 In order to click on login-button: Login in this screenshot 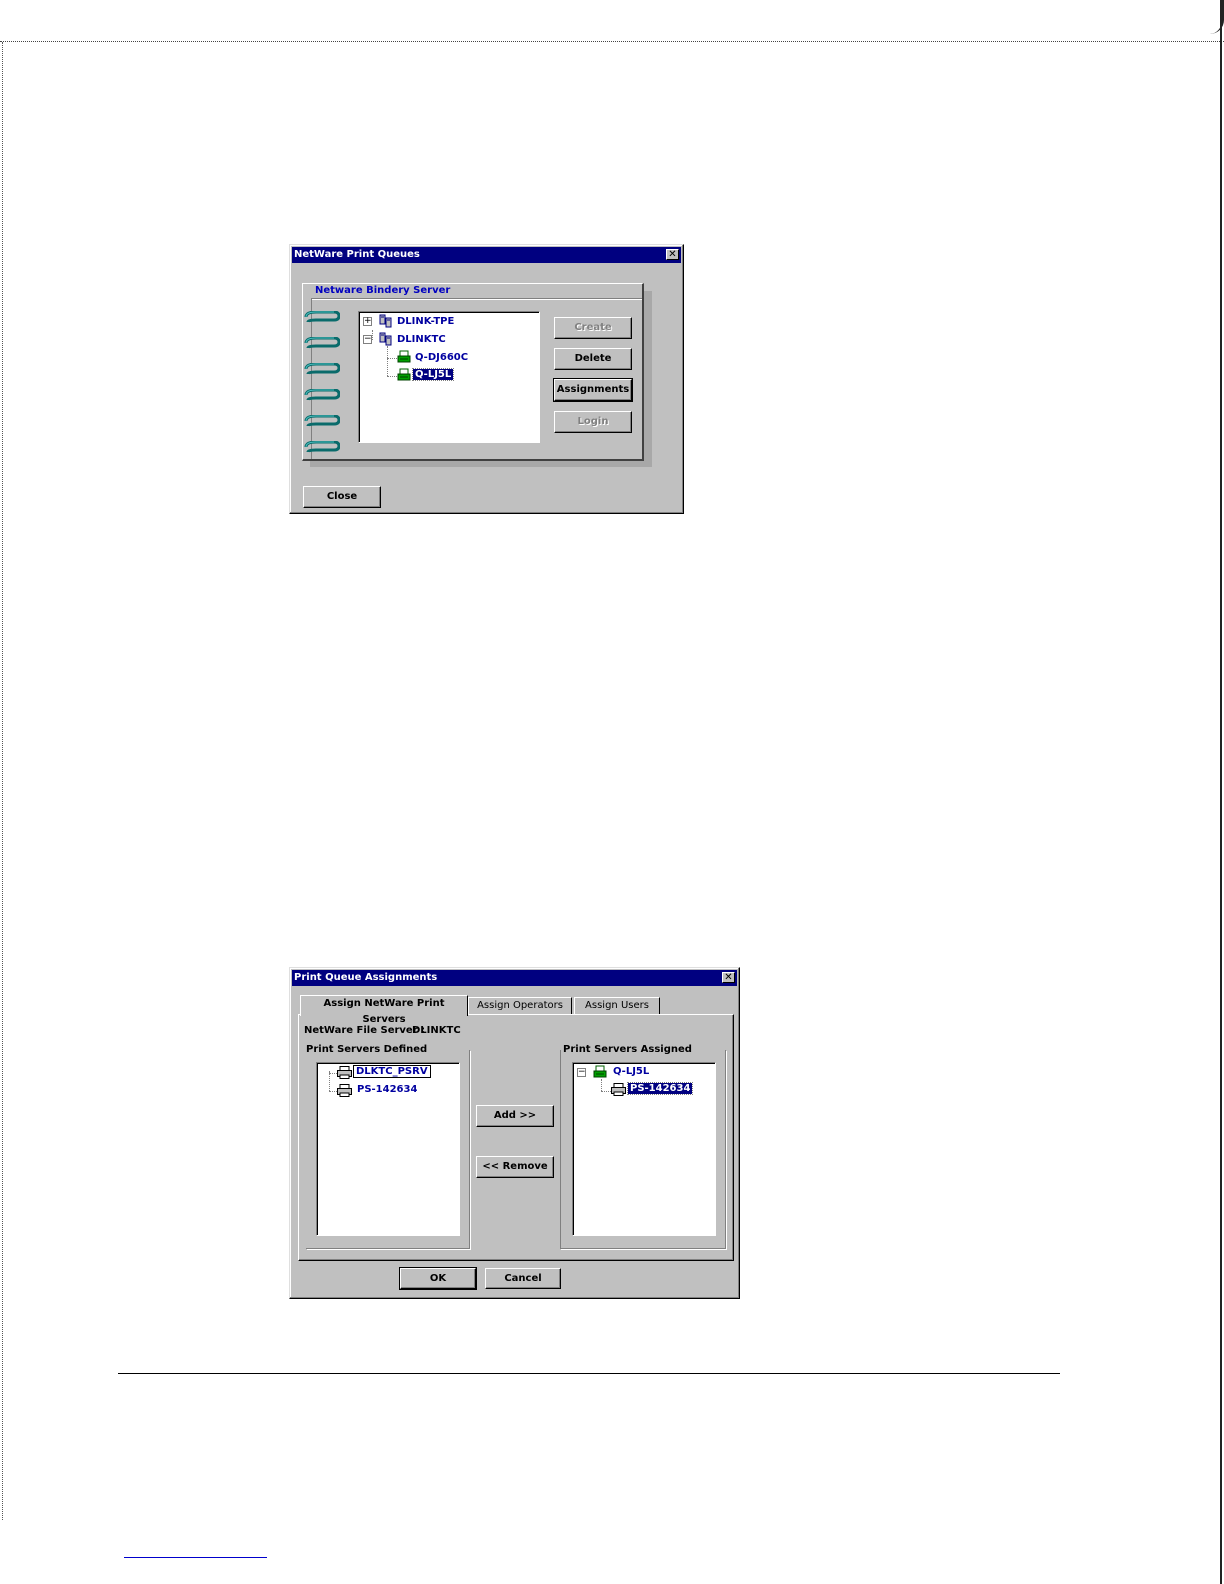, I will do `click(593, 422)`.